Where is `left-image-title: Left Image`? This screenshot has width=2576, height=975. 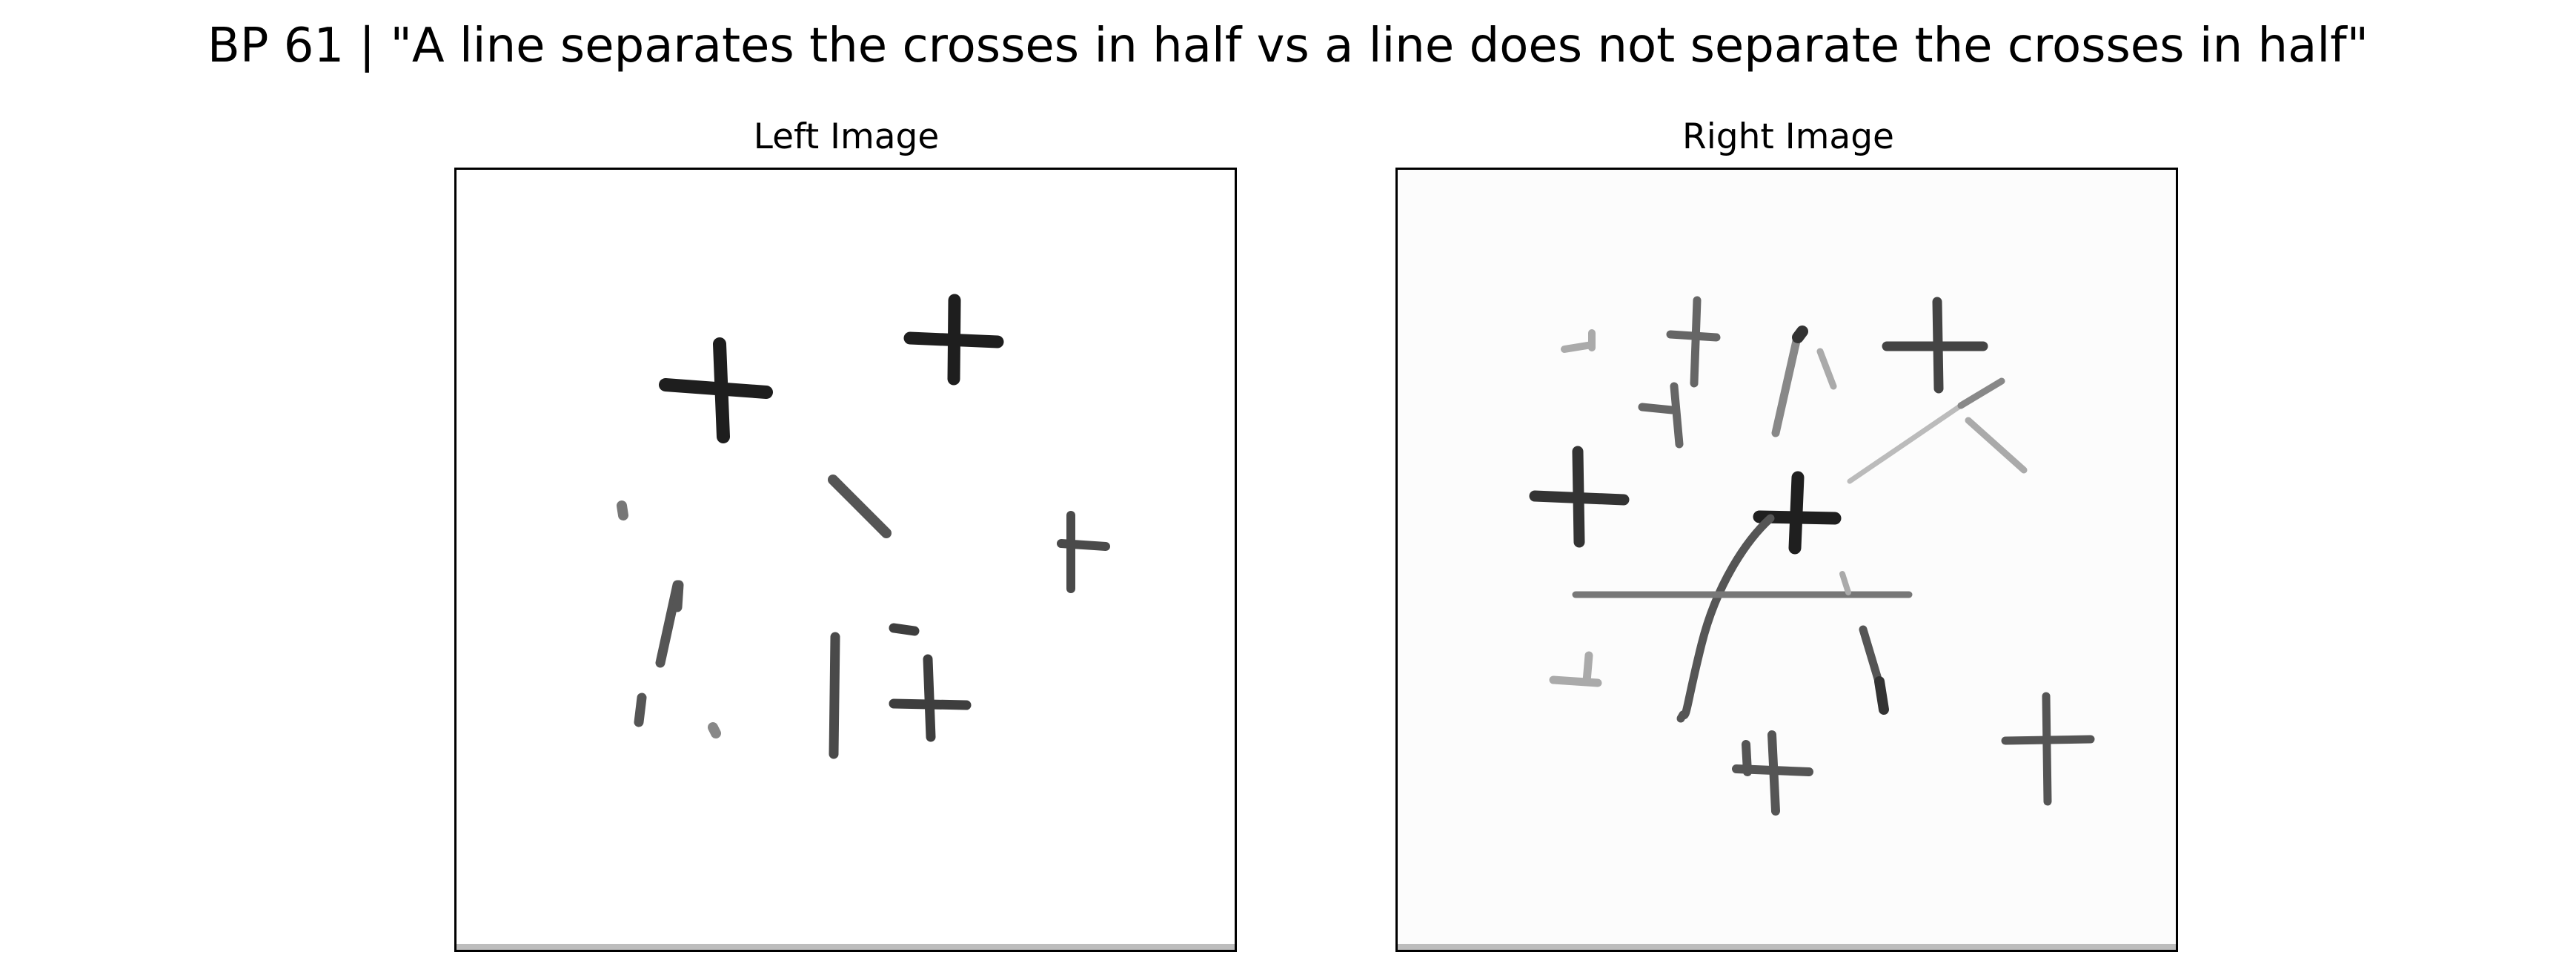
left-image-title: Left Image is located at coordinates (846, 137).